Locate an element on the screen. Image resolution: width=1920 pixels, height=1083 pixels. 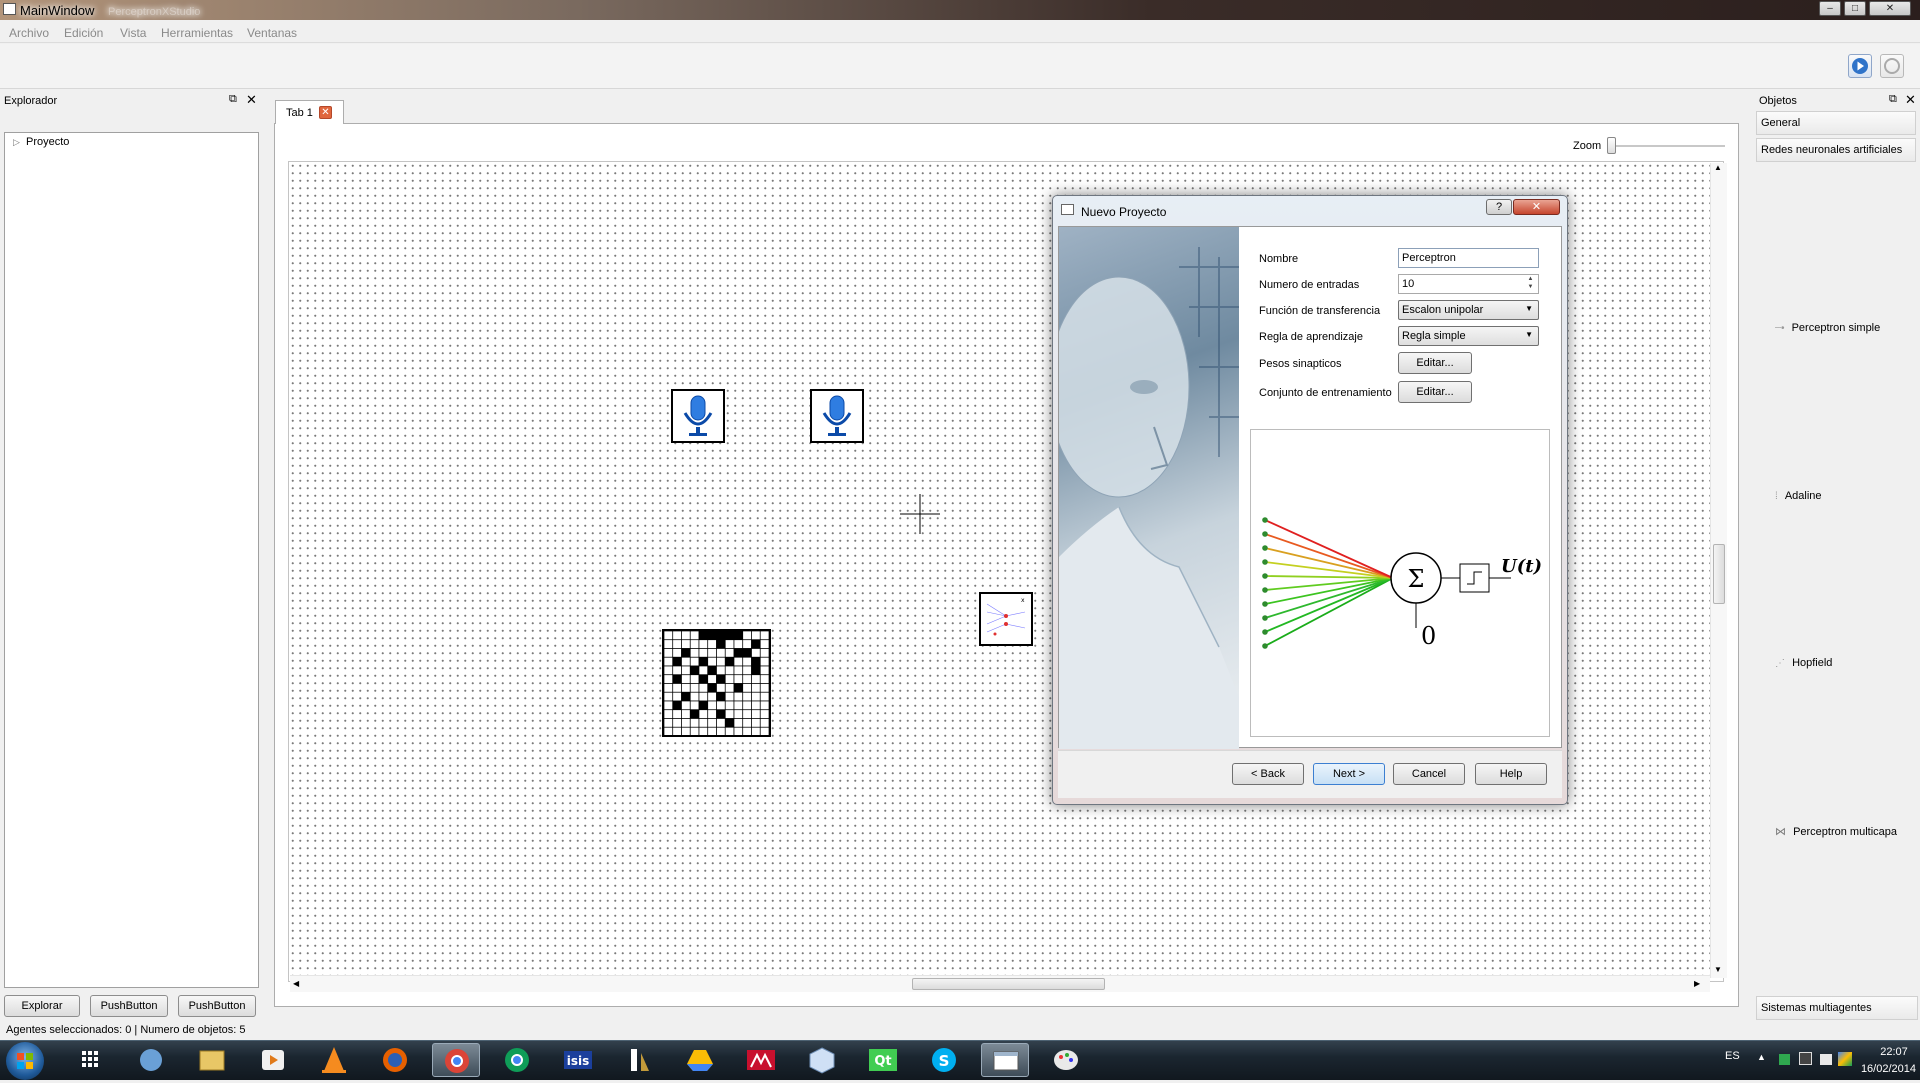
pushbutton-1: PushButton is located at coordinates (129, 1006).